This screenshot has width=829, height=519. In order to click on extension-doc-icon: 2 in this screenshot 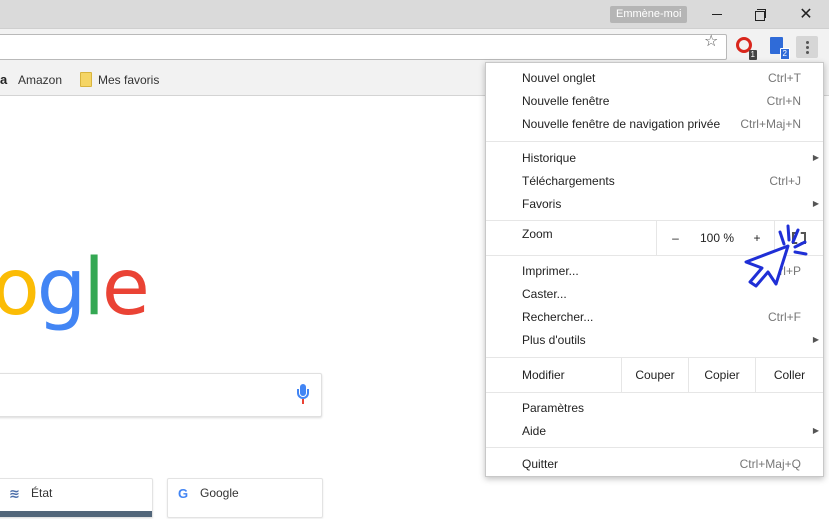, I will do `click(779, 48)`.